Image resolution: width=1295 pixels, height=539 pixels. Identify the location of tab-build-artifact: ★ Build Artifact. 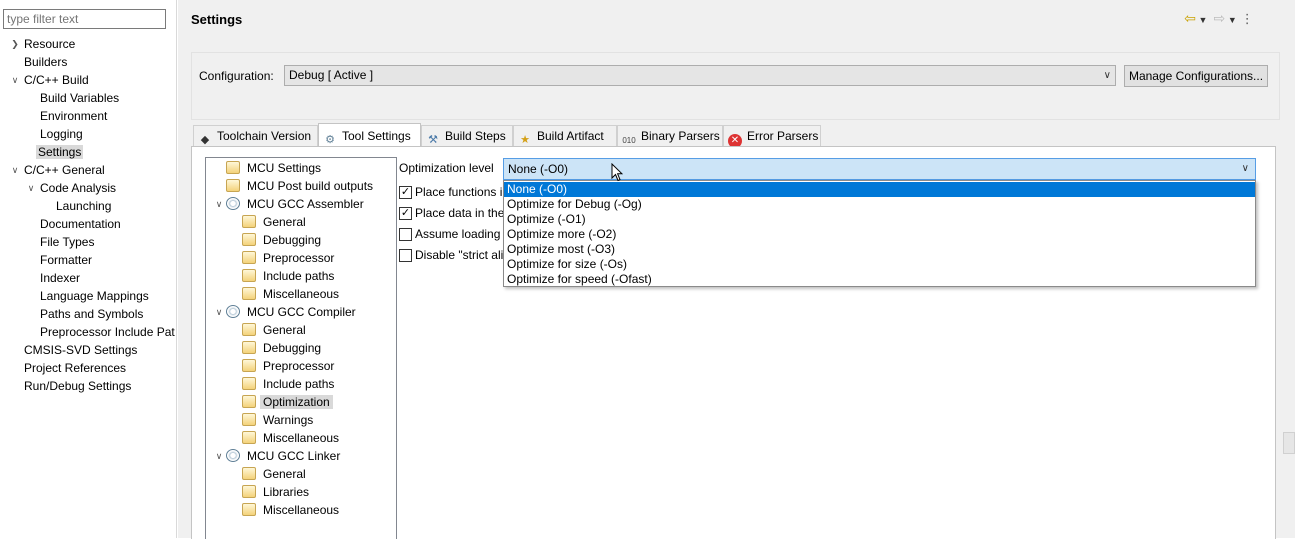
(565, 135).